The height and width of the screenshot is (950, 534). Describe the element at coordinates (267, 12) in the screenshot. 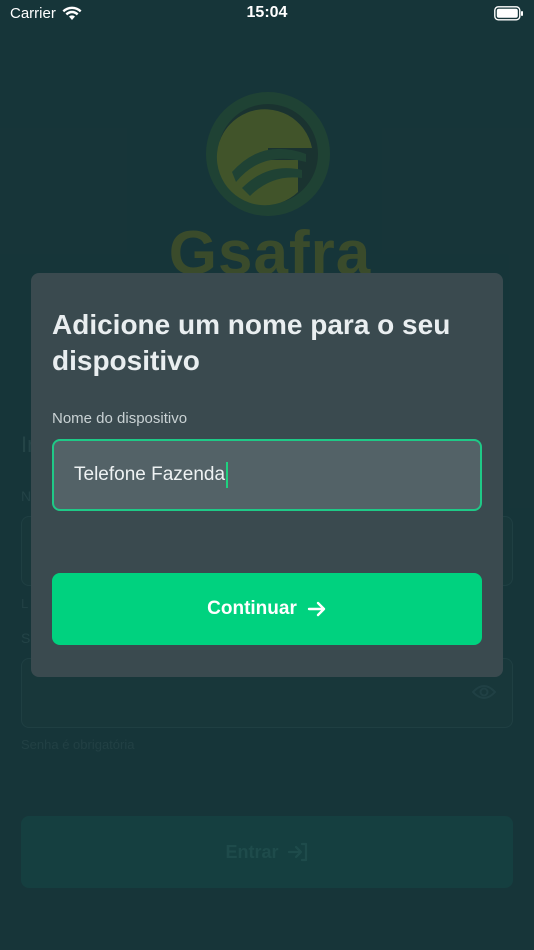

I see `clock: 15:04` at that location.